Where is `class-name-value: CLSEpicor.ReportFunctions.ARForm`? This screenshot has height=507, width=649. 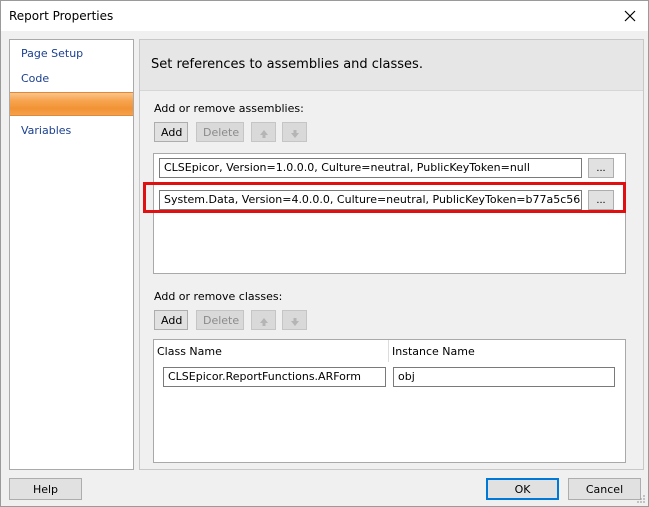
class-name-value: CLSEpicor.ReportFunctions.ARForm is located at coordinates (264, 376).